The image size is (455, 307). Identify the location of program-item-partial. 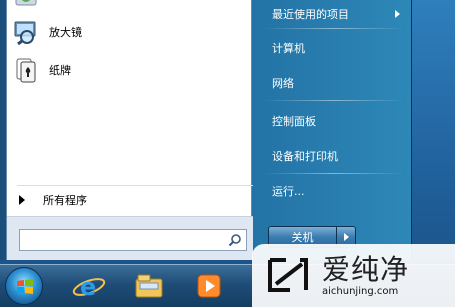
(130, 7).